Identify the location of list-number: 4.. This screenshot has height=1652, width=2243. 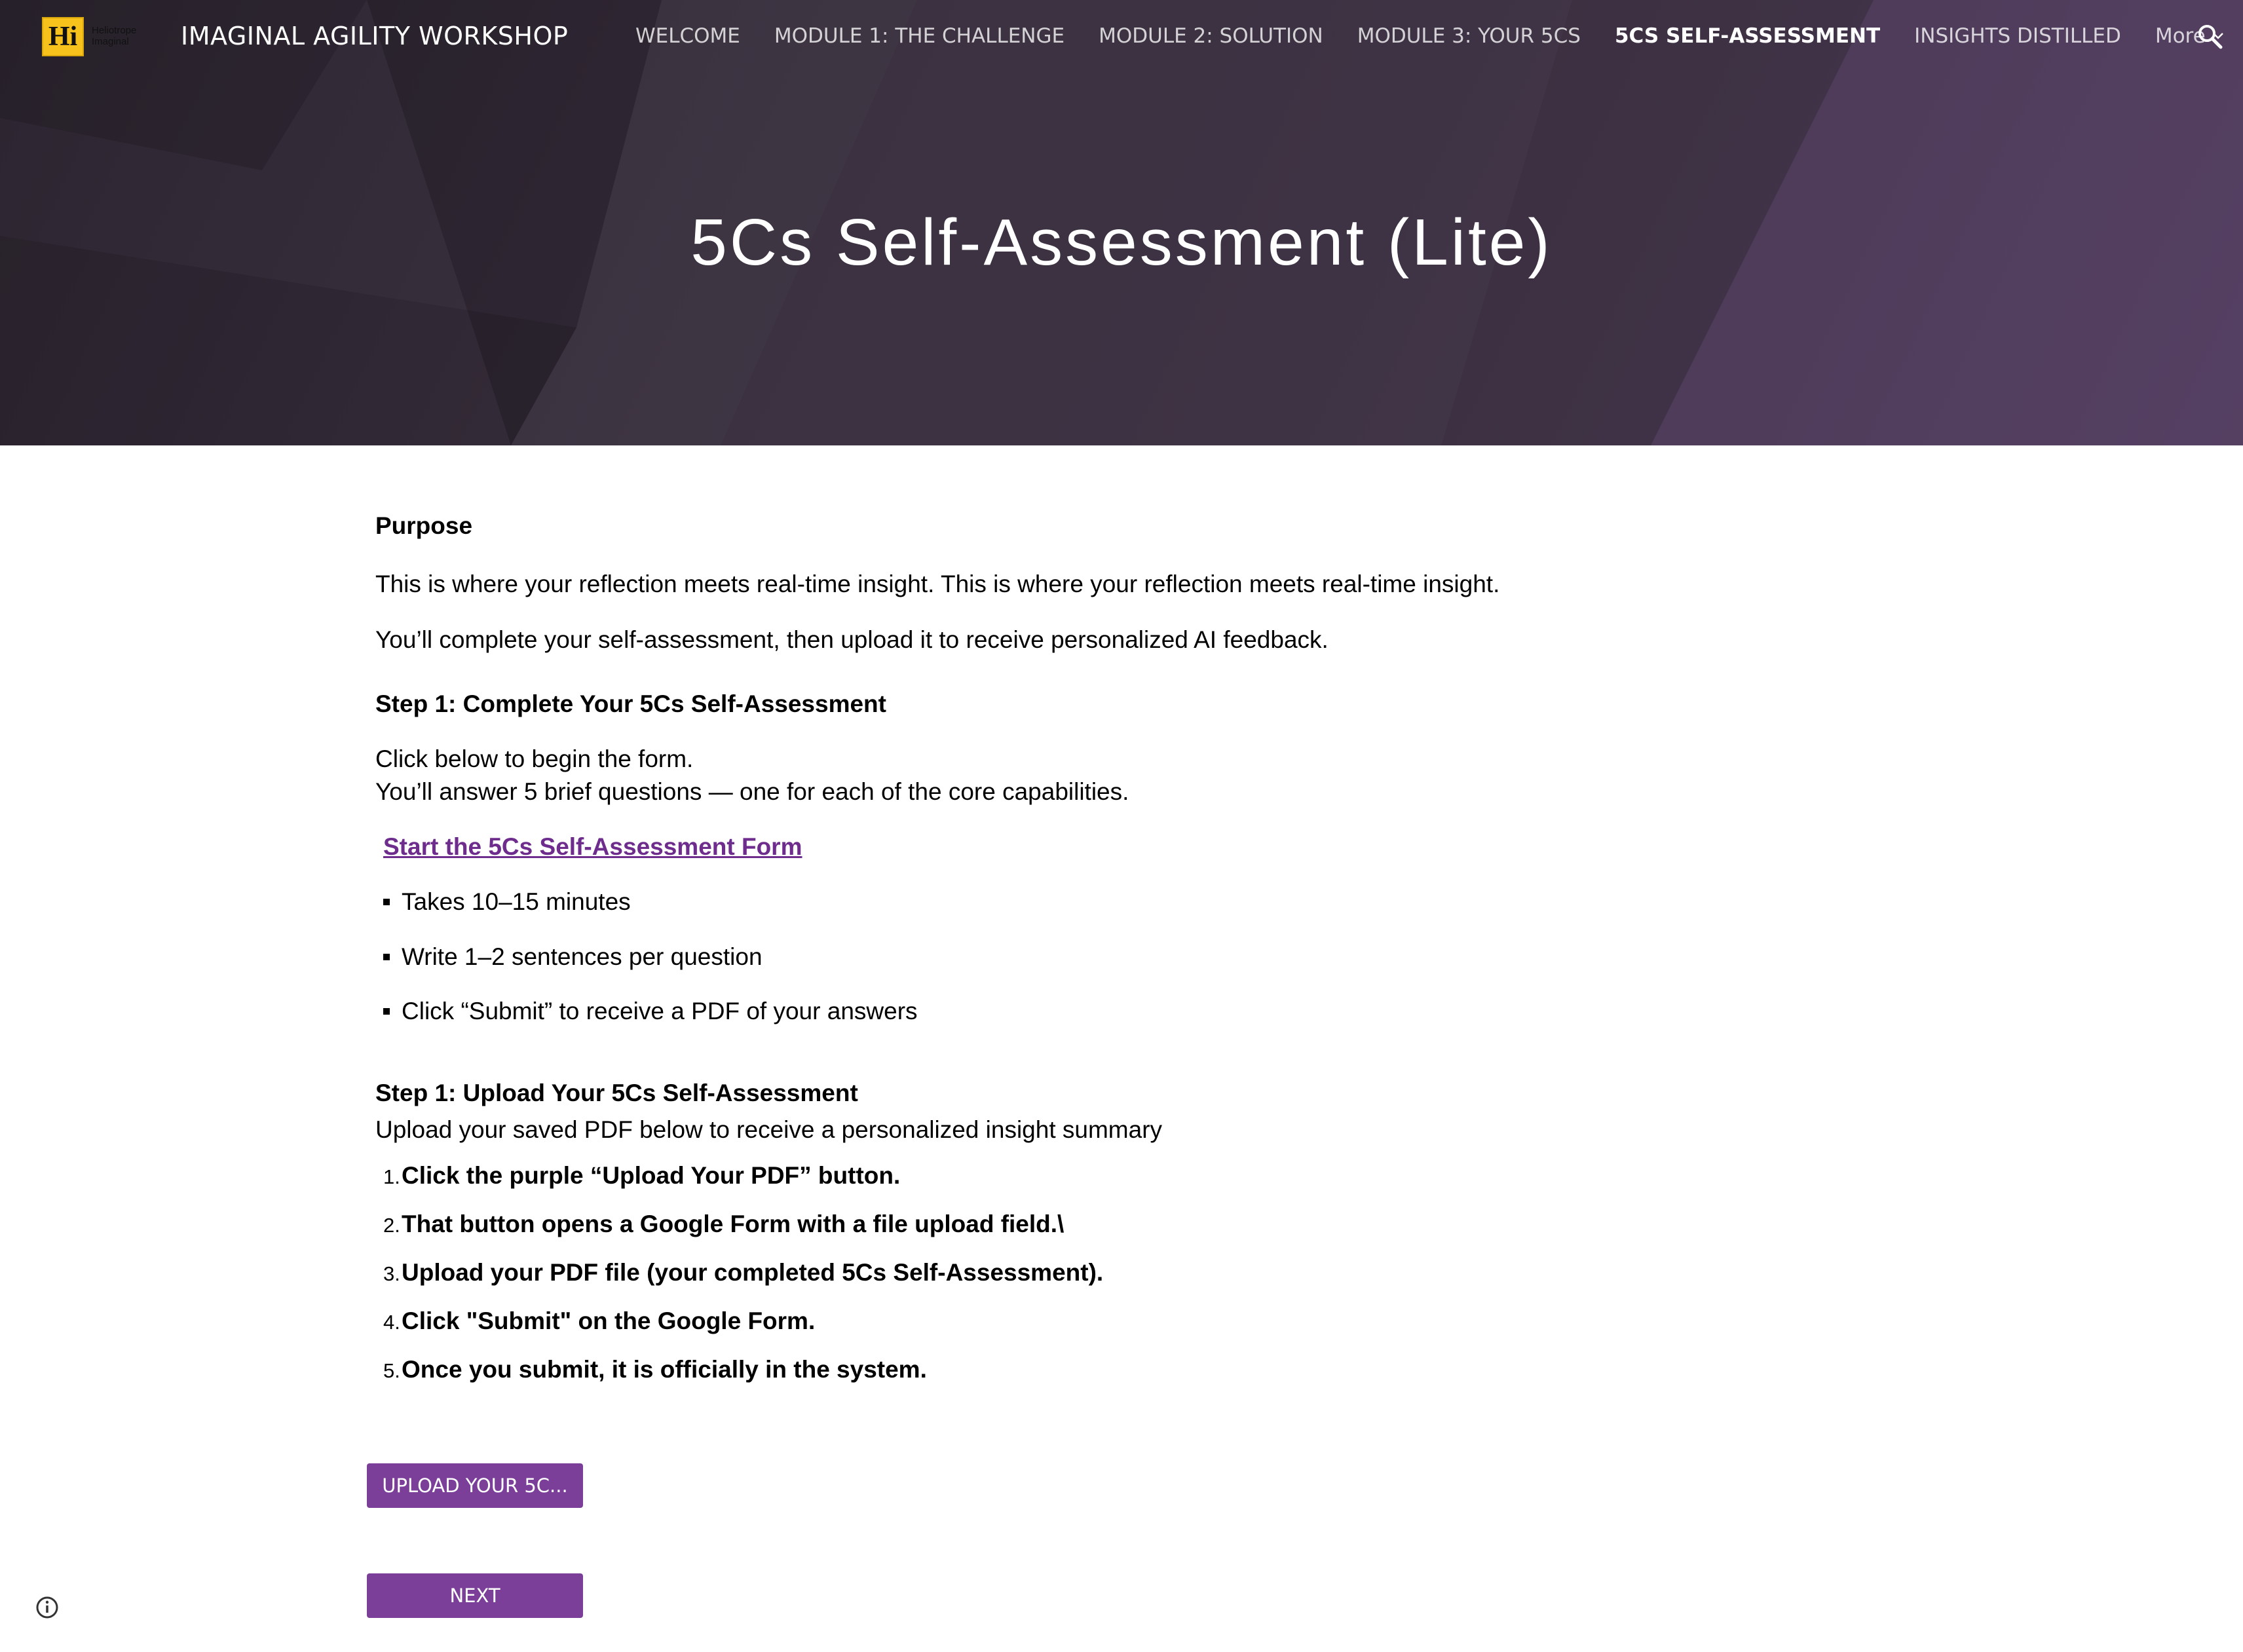
(391, 1322).